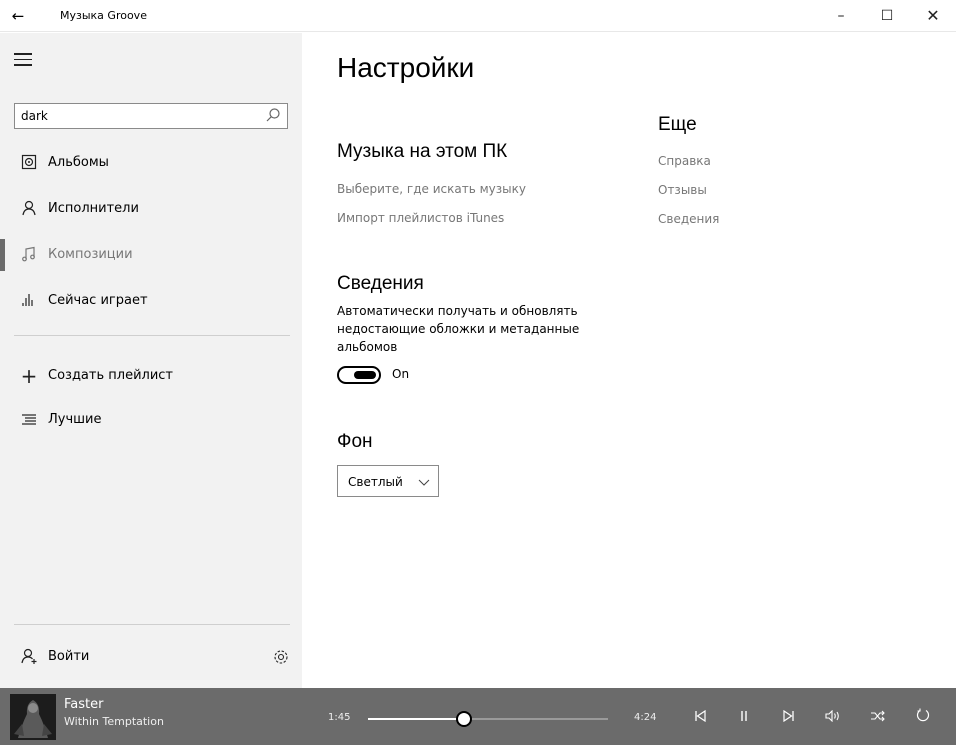 The height and width of the screenshot is (745, 956). What do you see at coordinates (98, 300) in the screenshot?
I see `sidebar-item-label: Сейчас играет` at bounding box center [98, 300].